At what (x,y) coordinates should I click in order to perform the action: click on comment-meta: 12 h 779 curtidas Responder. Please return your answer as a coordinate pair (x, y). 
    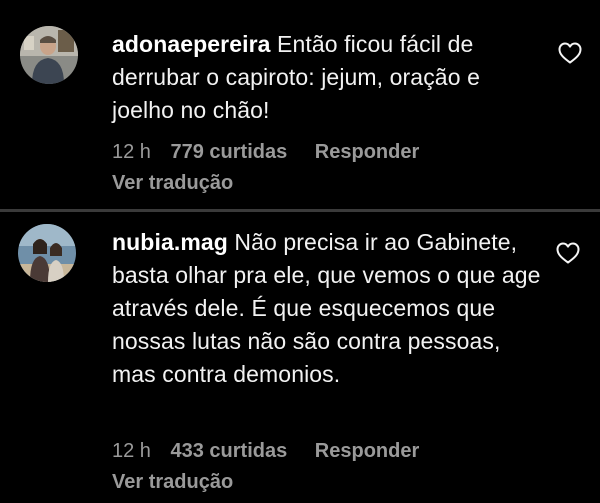
    Looking at the image, I should click on (265, 152).